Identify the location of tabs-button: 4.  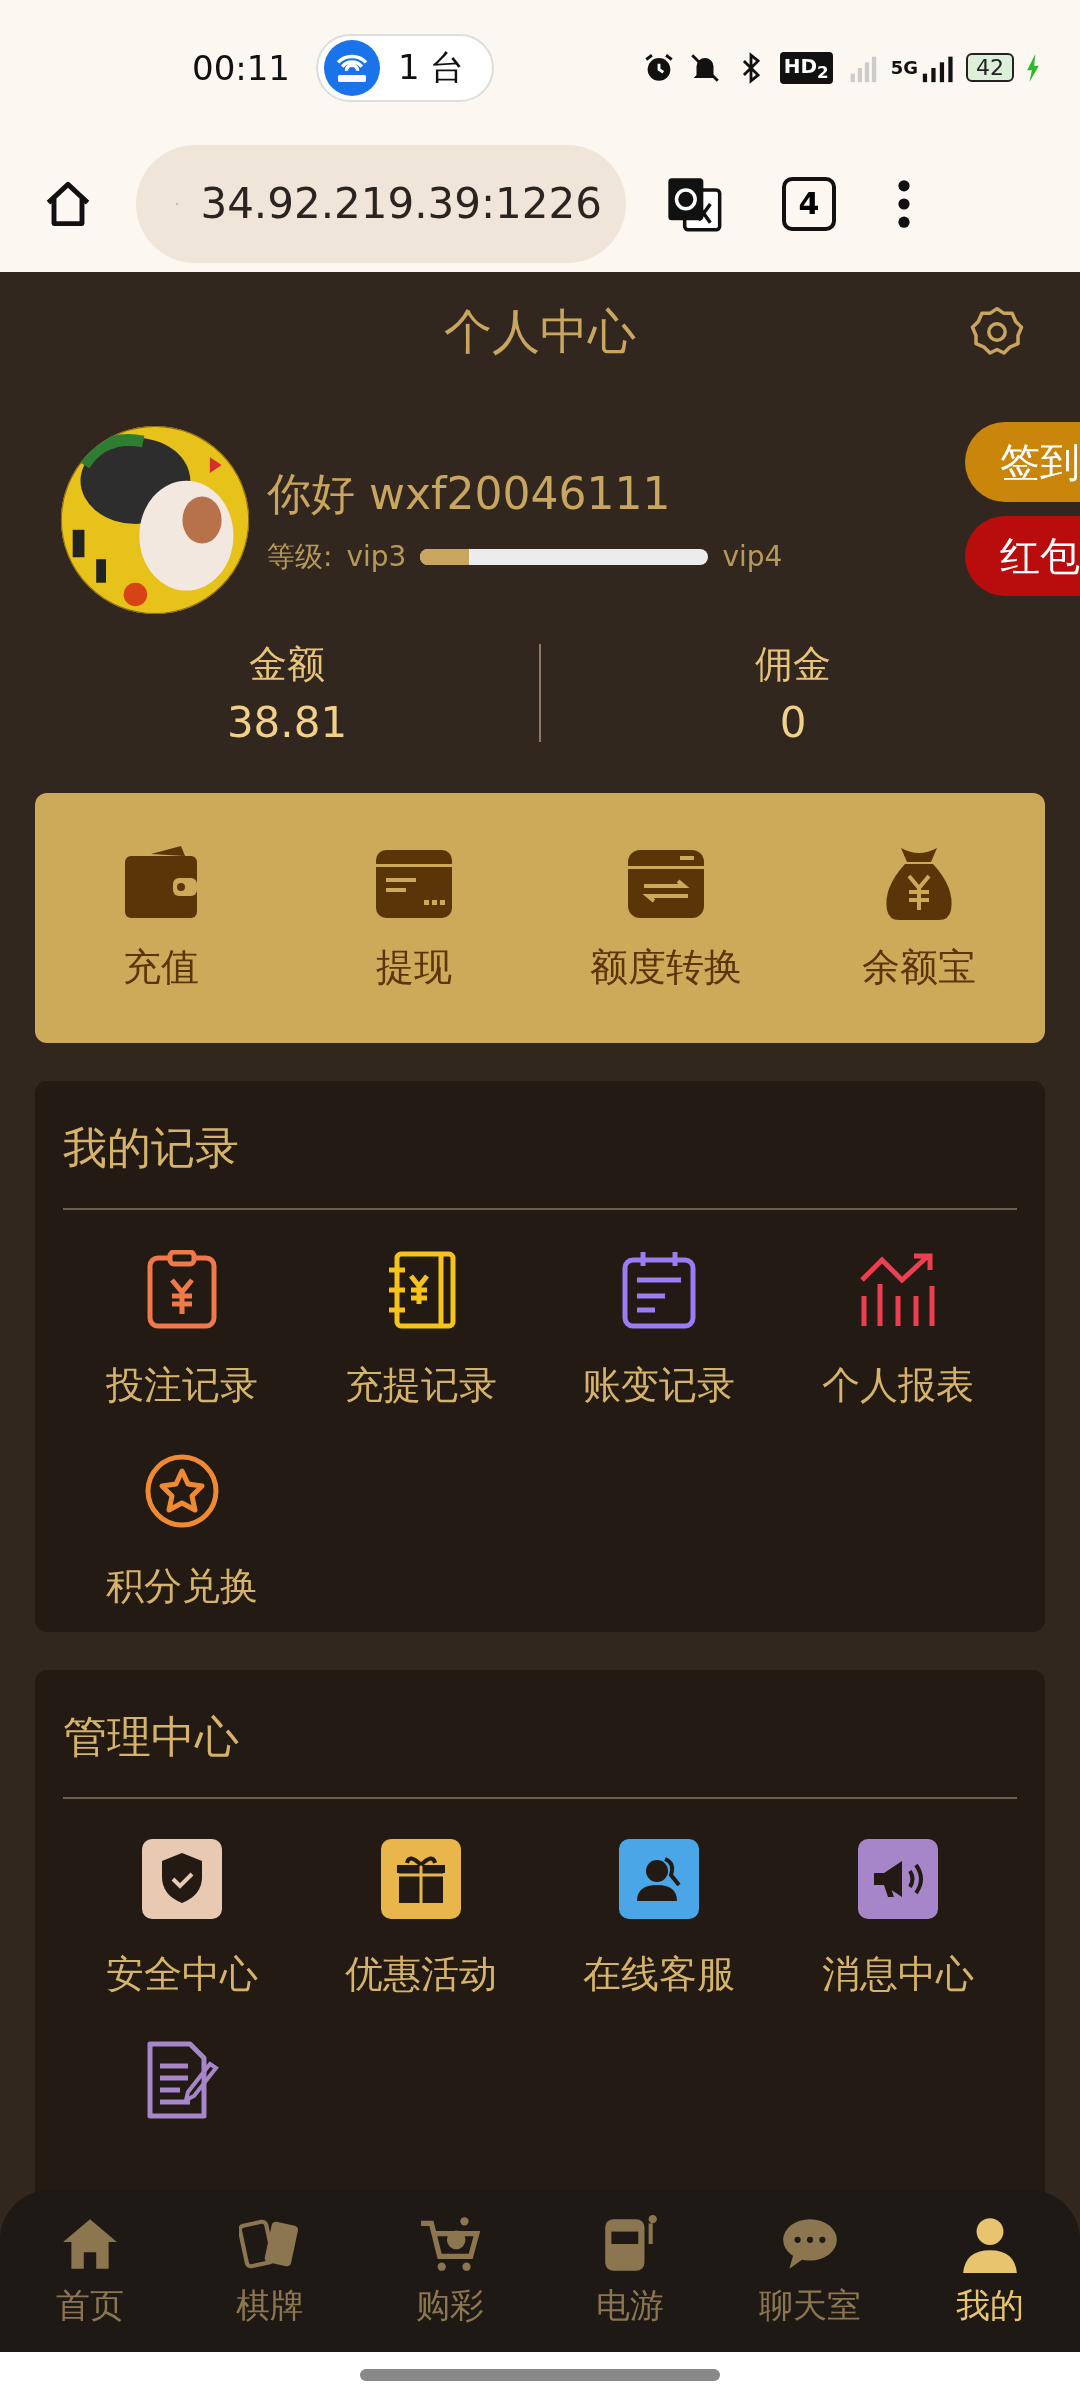
(809, 203).